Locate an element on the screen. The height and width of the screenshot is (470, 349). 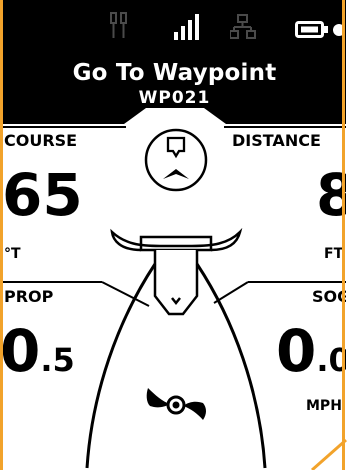
sog-value: 0.0 is located at coordinates (311, 351).